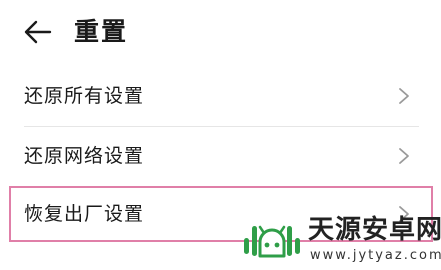  I want to click on menu-item-label: 恢复出厂设置, so click(84, 214).